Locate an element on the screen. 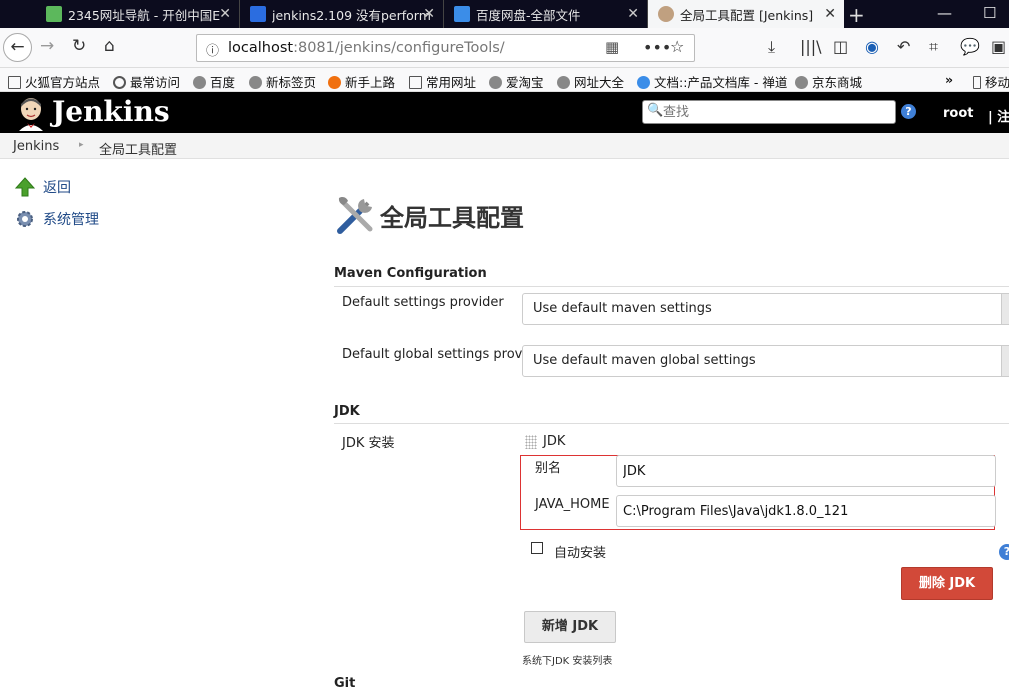  reload-button: ↻ is located at coordinates (79, 46).